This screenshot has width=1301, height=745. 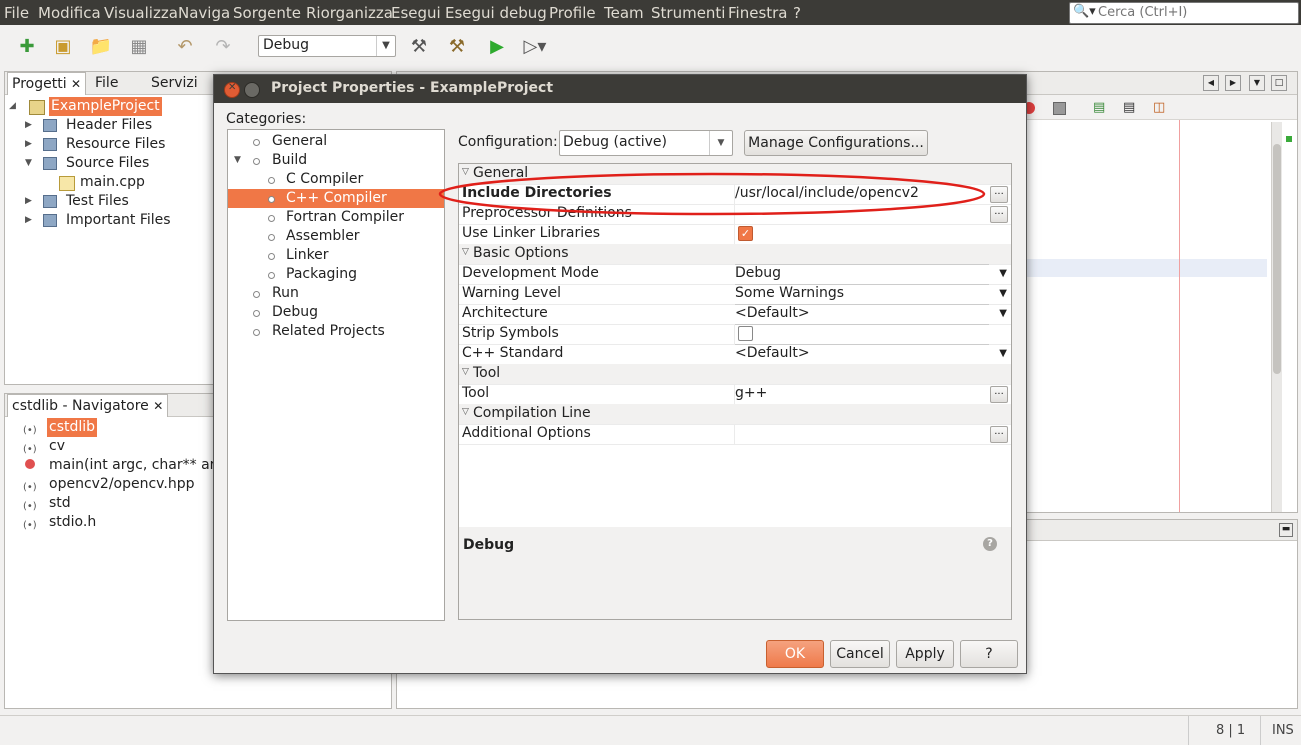 What do you see at coordinates (336, 160) in the screenshot?
I see `category-build: ▼ Build` at bounding box center [336, 160].